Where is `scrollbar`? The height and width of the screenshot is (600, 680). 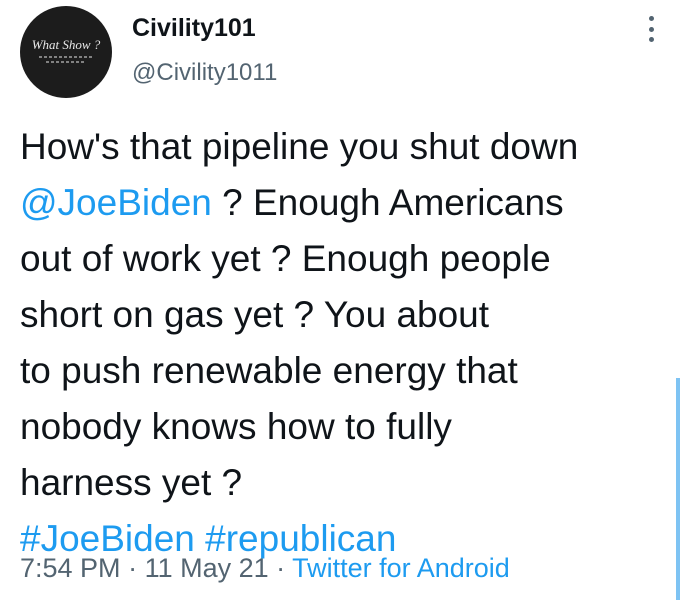
scrollbar is located at coordinates (678, 489).